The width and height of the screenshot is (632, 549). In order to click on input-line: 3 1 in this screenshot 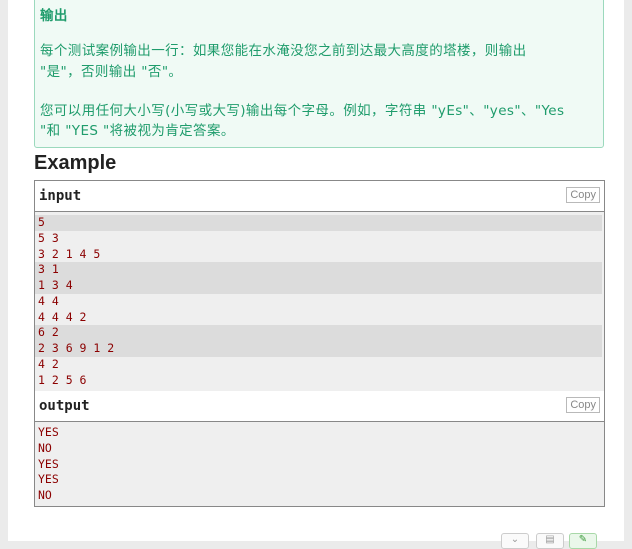, I will do `click(318, 270)`.